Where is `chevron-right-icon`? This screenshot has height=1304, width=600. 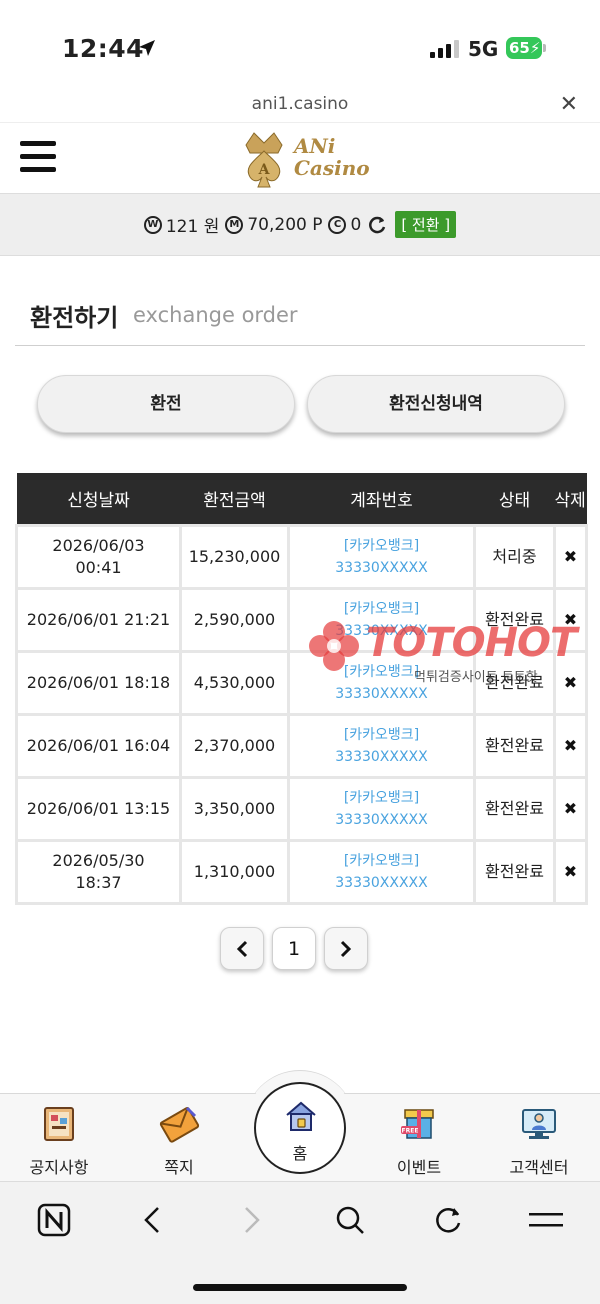 chevron-right-icon is located at coordinates (346, 948).